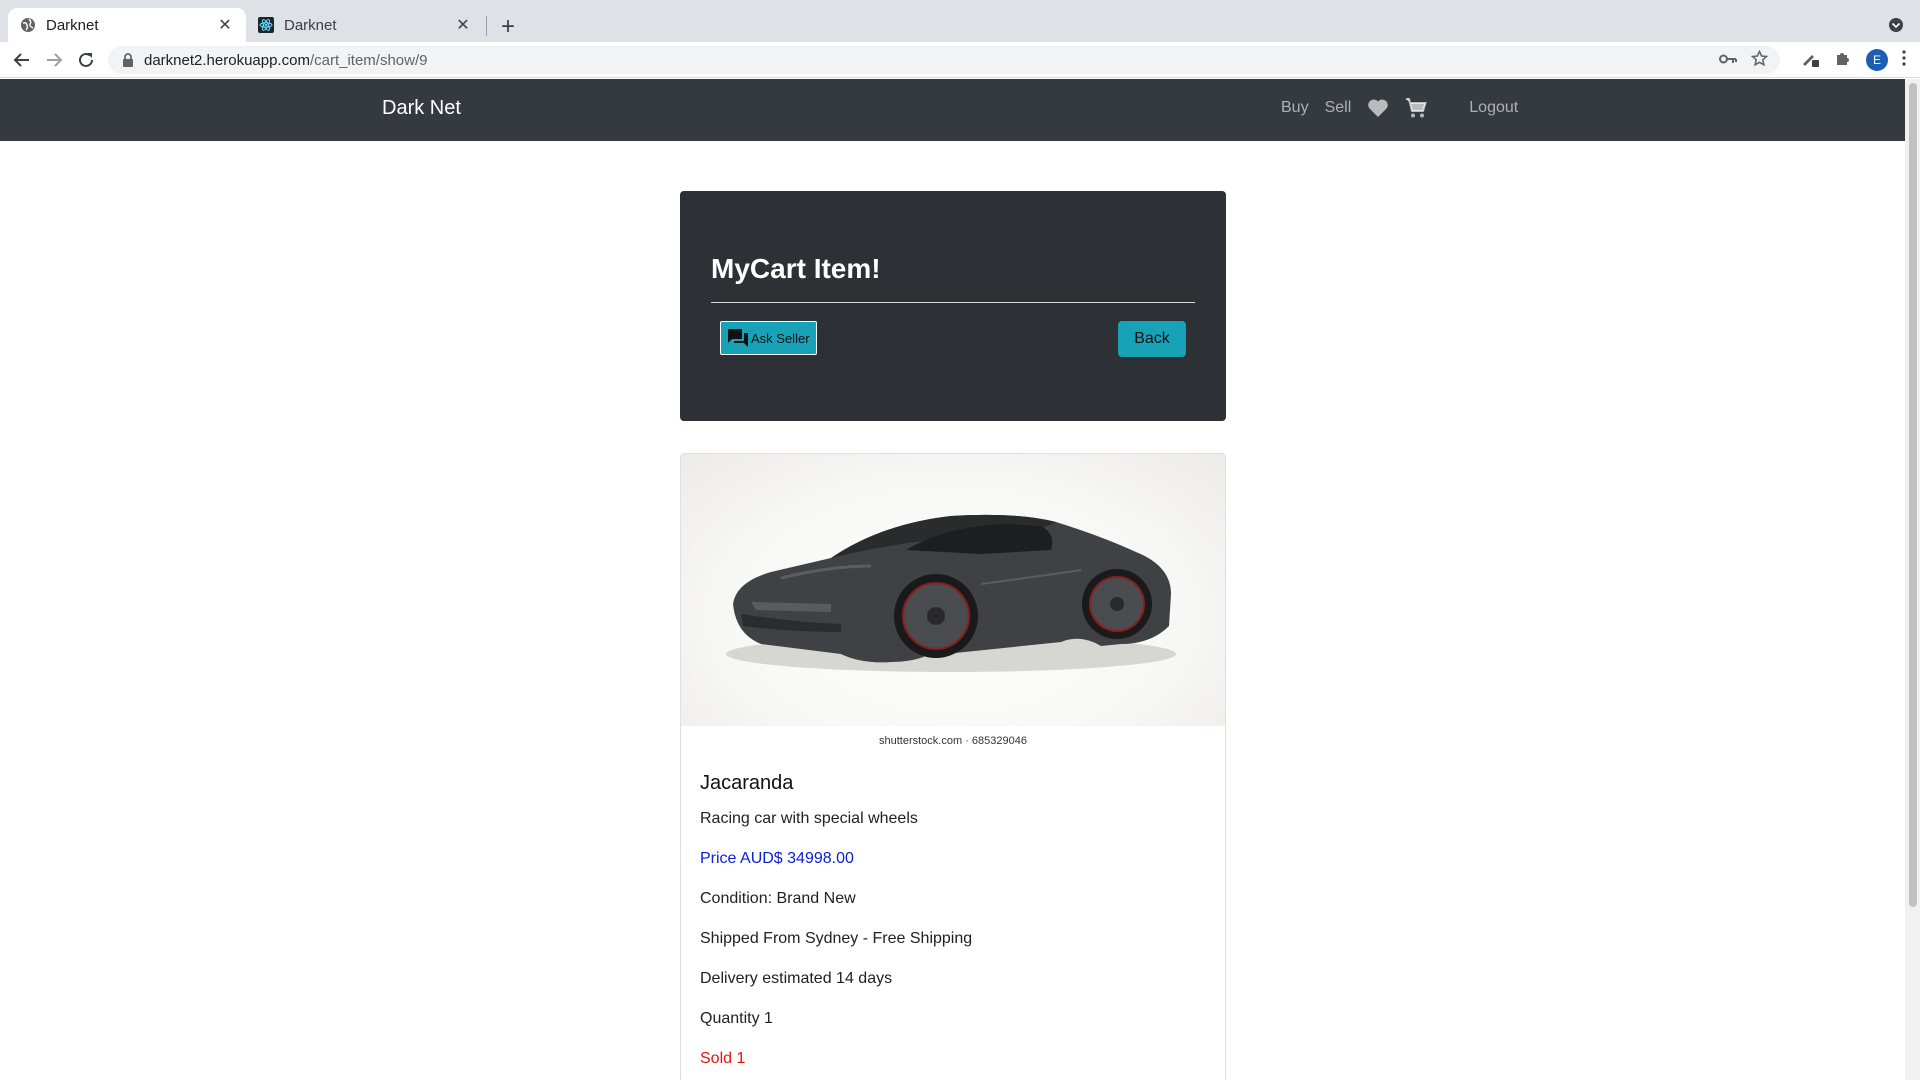  I want to click on address-bar: darknet2.herokuapp.com/cart_item/show/9, so click(944, 60).